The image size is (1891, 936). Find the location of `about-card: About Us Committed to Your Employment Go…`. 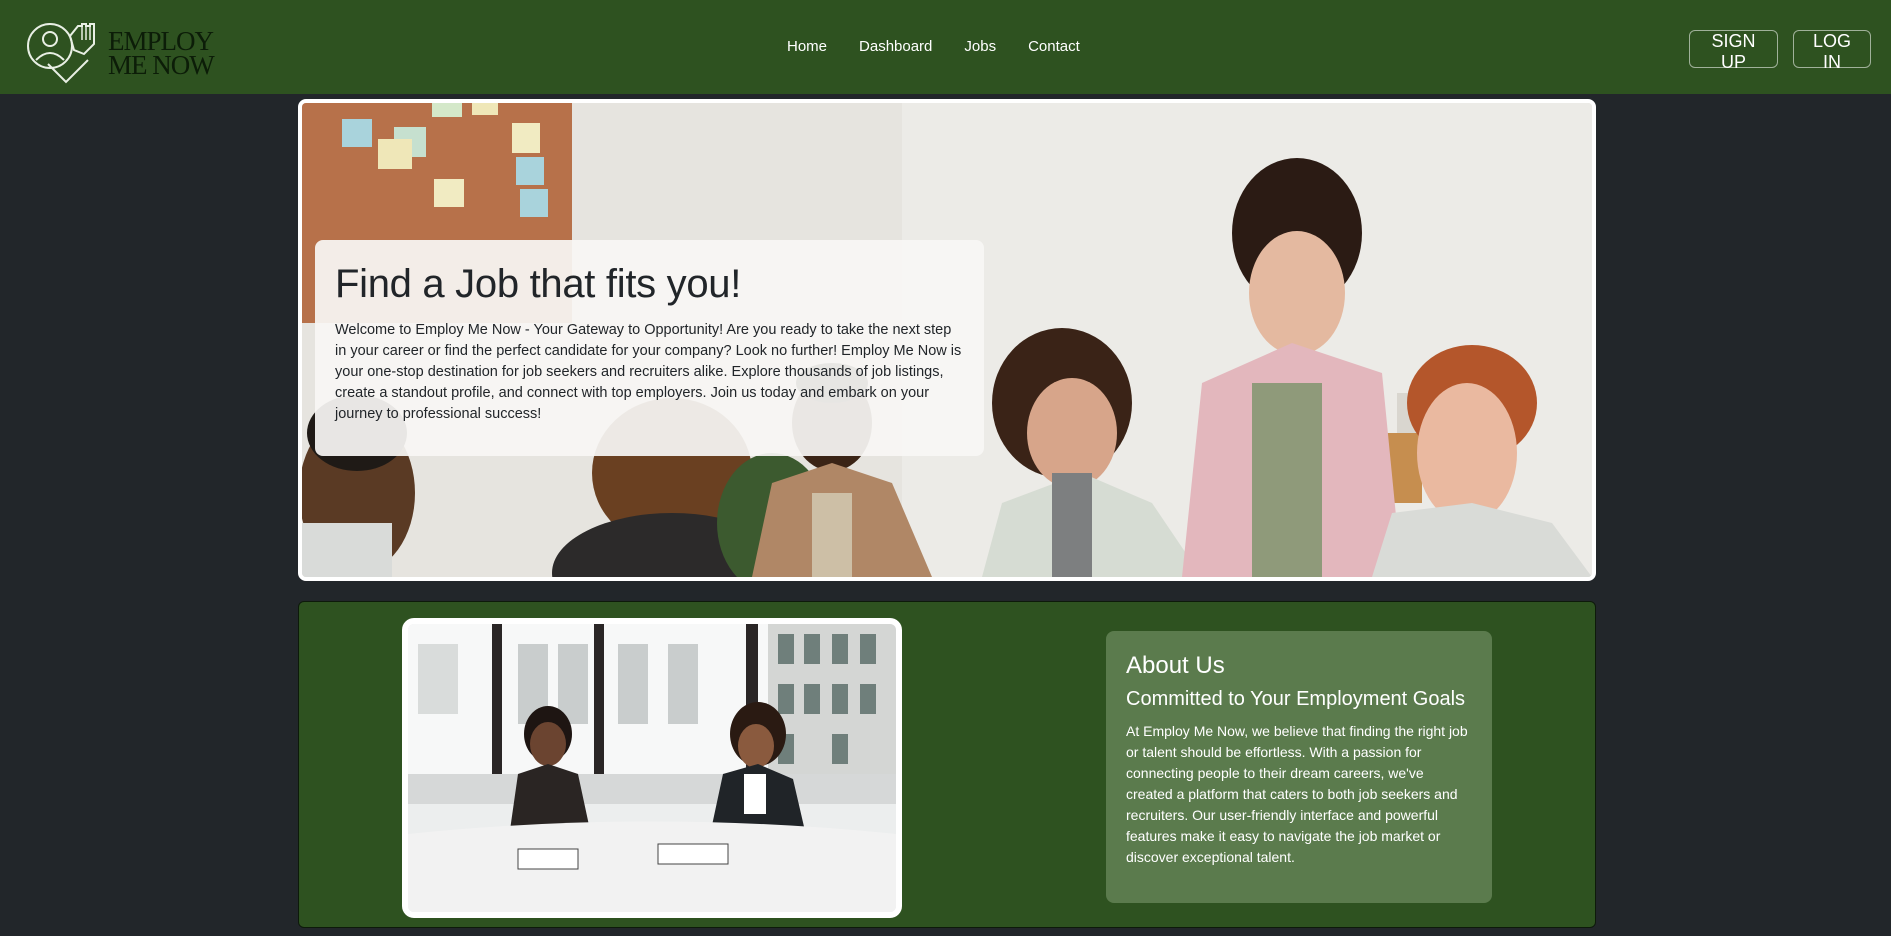

about-card: About Us Committed to Your Employment Go… is located at coordinates (1299, 767).